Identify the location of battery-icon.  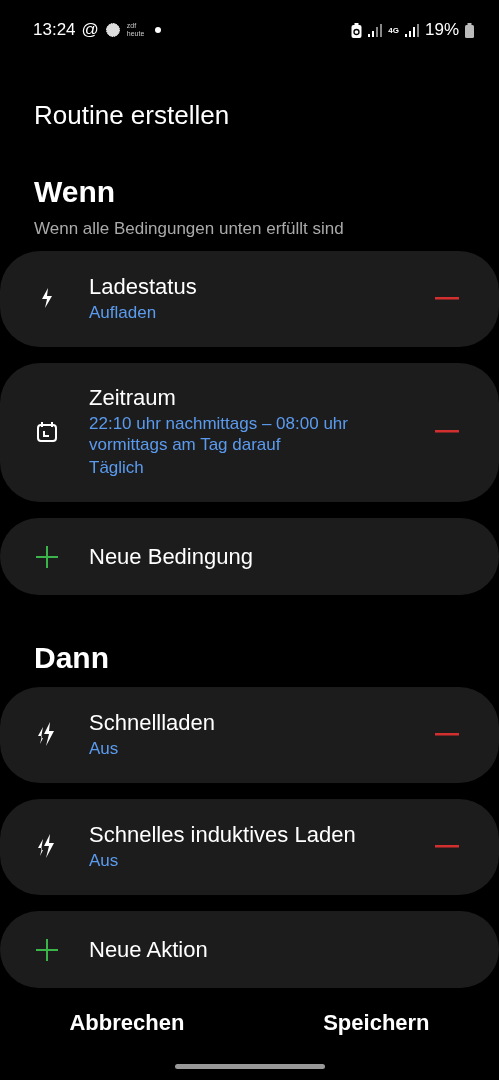
(469, 30).